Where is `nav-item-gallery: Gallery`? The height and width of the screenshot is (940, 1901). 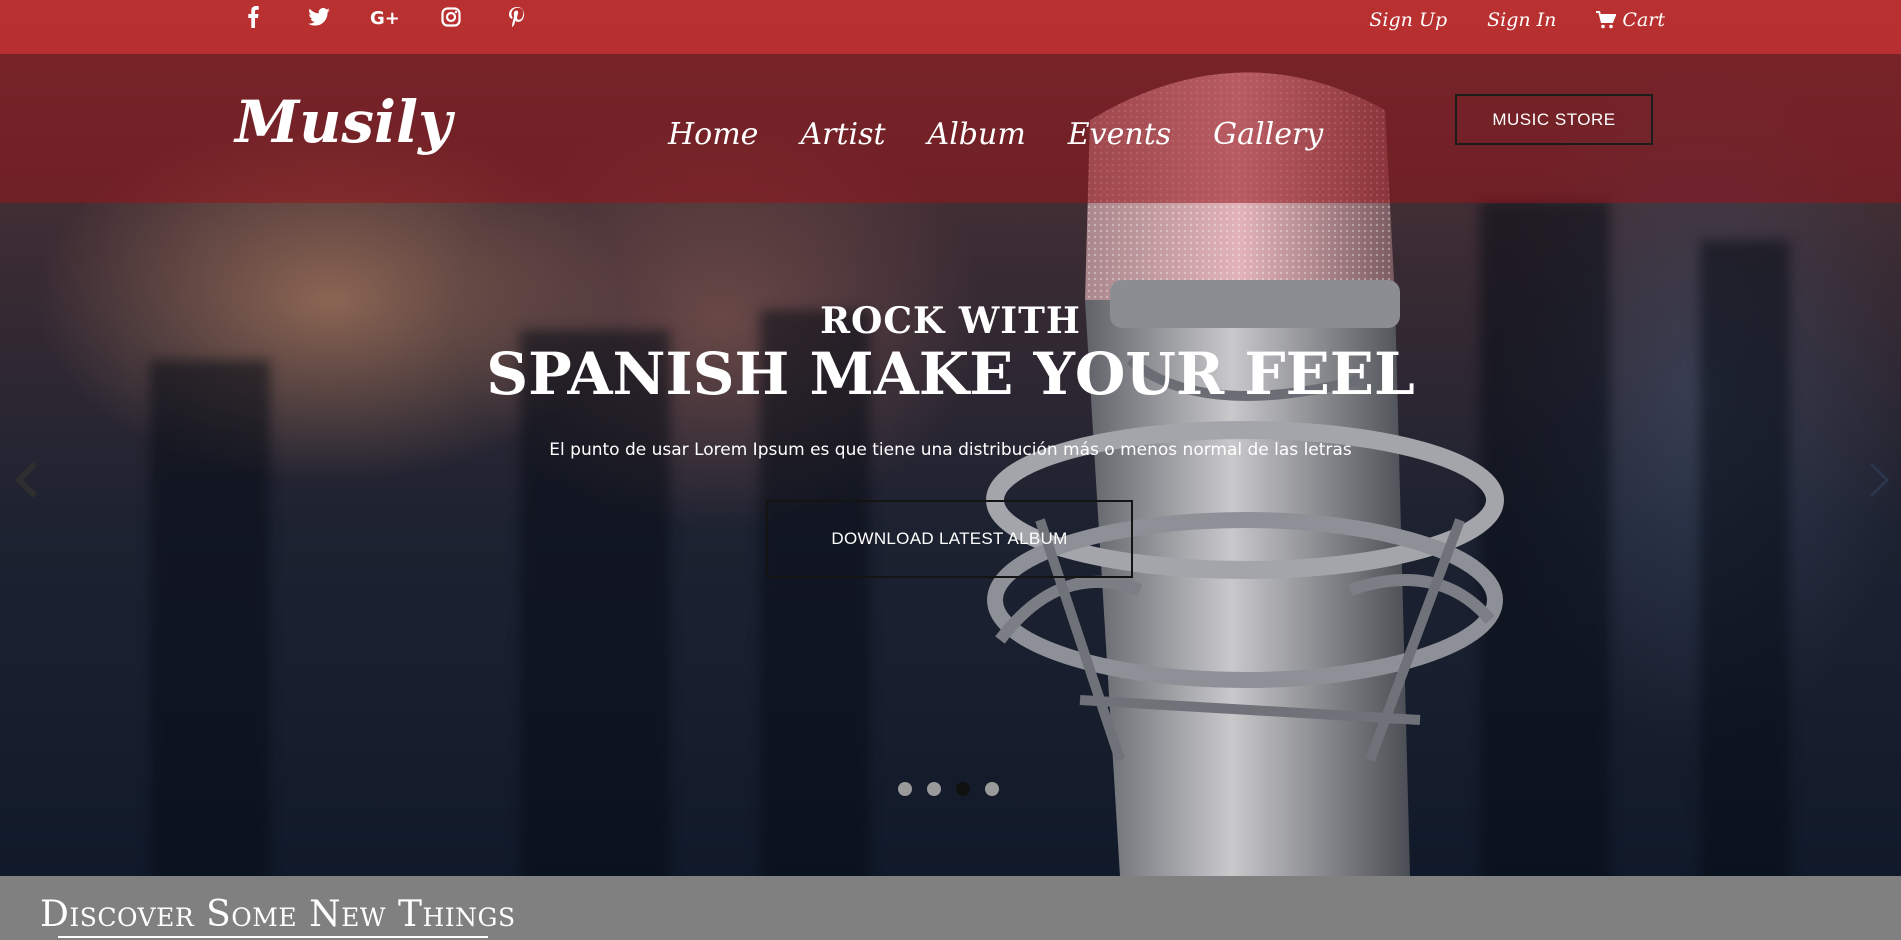 nav-item-gallery: Gallery is located at coordinates (1268, 134).